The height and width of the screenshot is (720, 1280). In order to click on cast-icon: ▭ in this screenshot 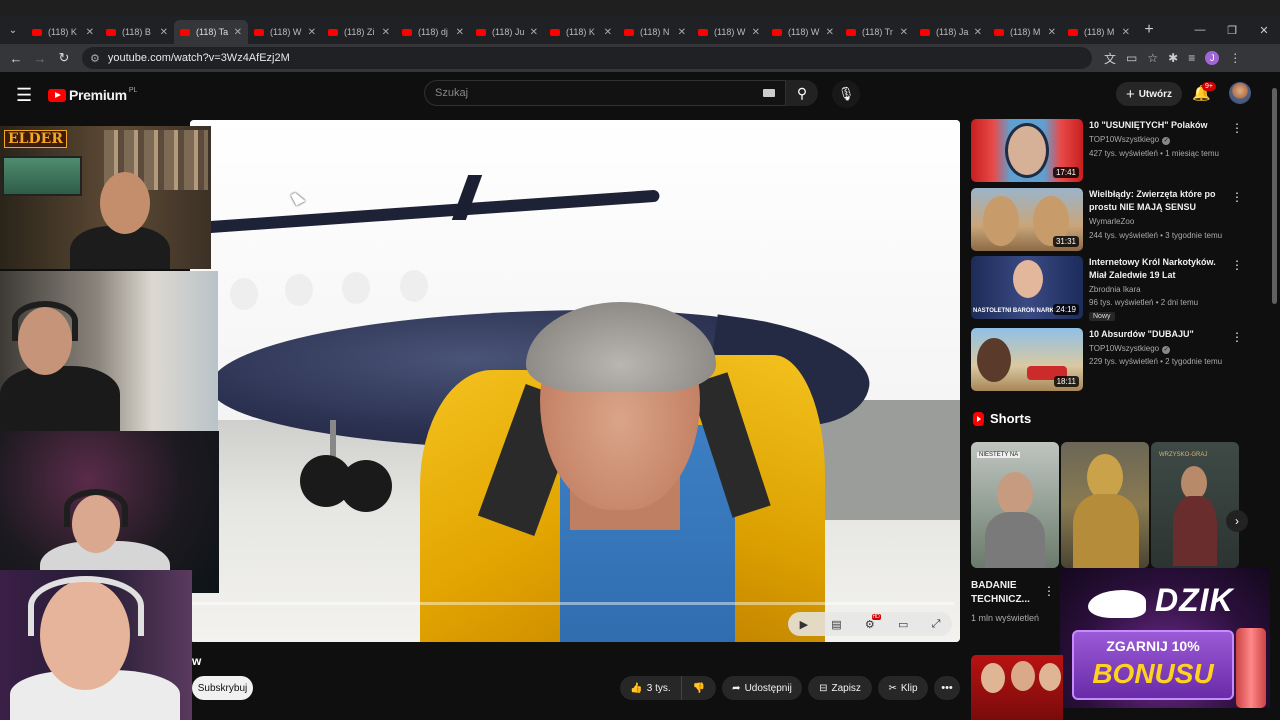, I will do `click(1131, 58)`.